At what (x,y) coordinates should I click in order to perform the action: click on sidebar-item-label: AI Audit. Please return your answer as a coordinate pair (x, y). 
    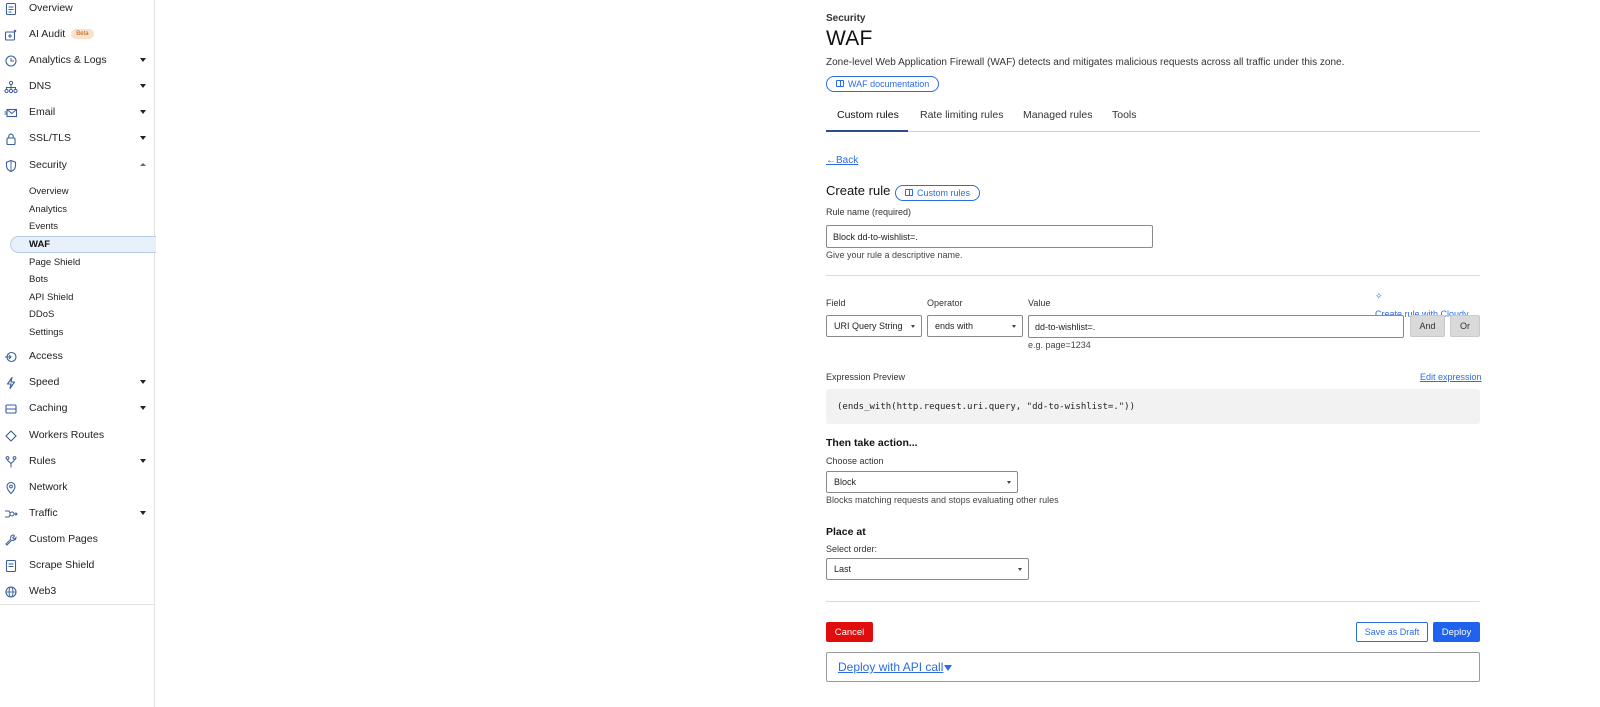
    Looking at the image, I should click on (47, 34).